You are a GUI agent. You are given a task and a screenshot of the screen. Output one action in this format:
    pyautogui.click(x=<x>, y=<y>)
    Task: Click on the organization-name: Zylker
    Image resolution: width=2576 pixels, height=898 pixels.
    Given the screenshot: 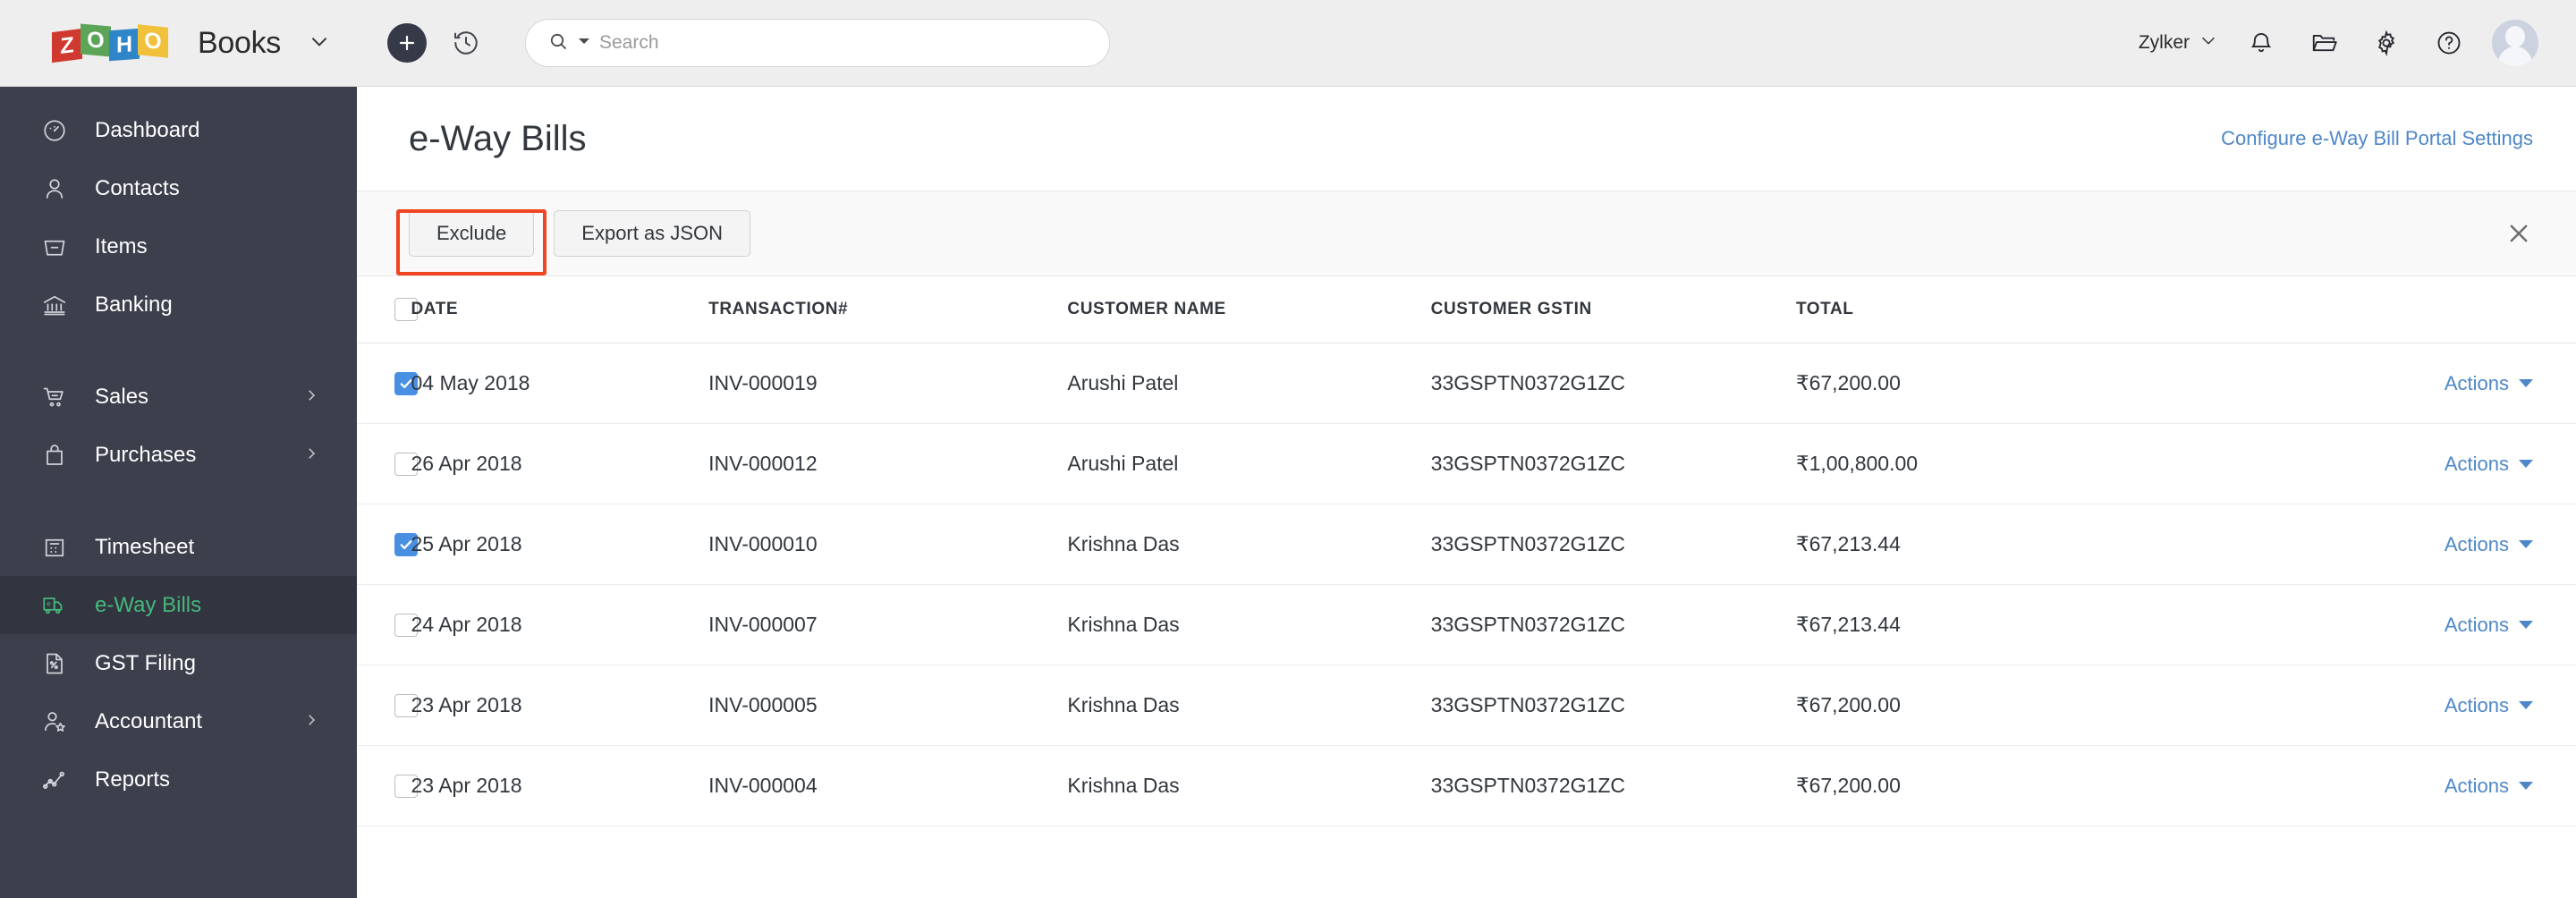 What is the action you would take?
    pyautogui.click(x=2164, y=42)
    